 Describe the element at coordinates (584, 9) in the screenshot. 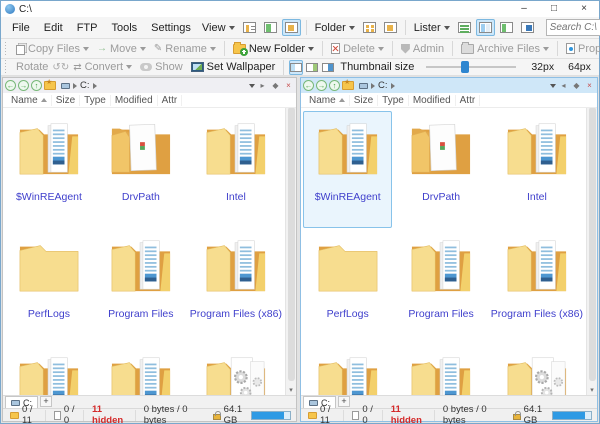

I see `close-button: ×` at that location.